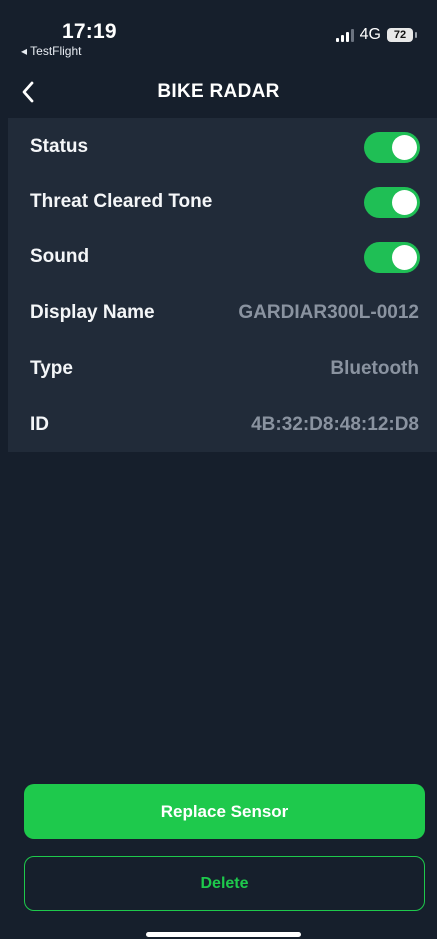  I want to click on sound-label: Sound, so click(60, 256).